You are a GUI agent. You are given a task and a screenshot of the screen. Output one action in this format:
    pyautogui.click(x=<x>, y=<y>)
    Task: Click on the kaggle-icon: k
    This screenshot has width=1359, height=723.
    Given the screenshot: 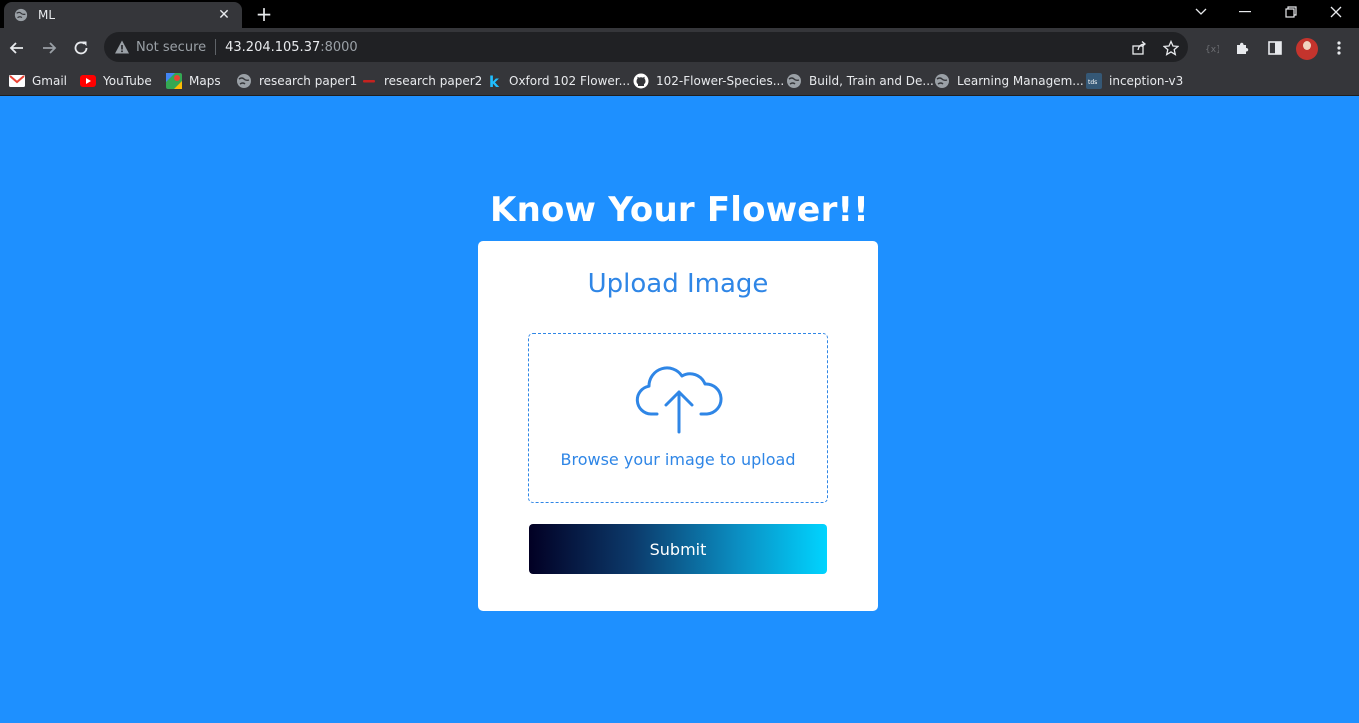 What is the action you would take?
    pyautogui.click(x=494, y=81)
    